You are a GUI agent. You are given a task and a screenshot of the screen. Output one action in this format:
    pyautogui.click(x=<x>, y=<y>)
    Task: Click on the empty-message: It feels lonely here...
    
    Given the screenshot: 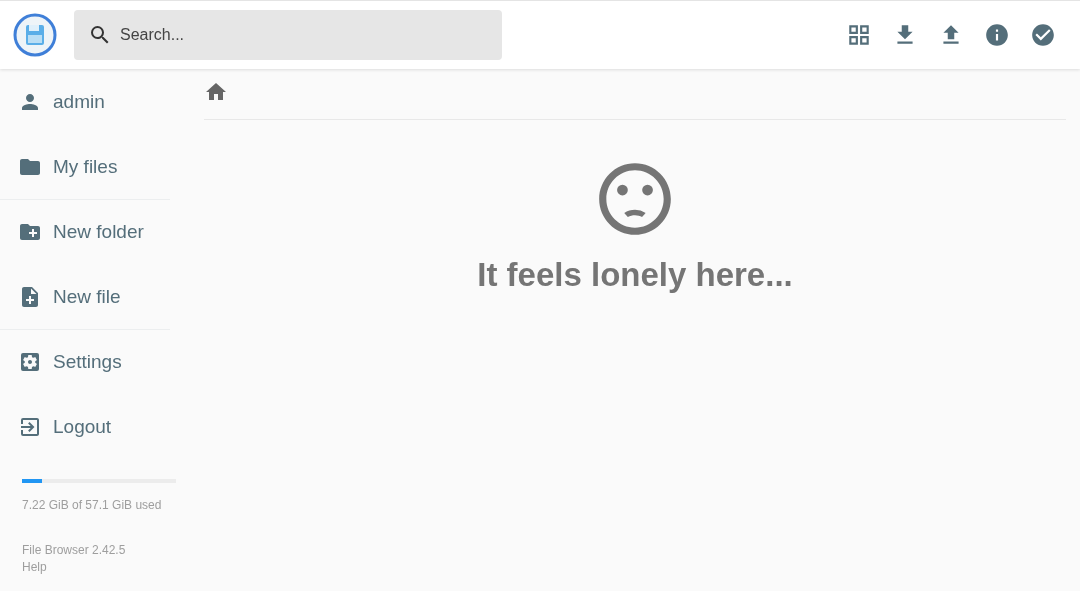 What is the action you would take?
    pyautogui.click(x=635, y=275)
    